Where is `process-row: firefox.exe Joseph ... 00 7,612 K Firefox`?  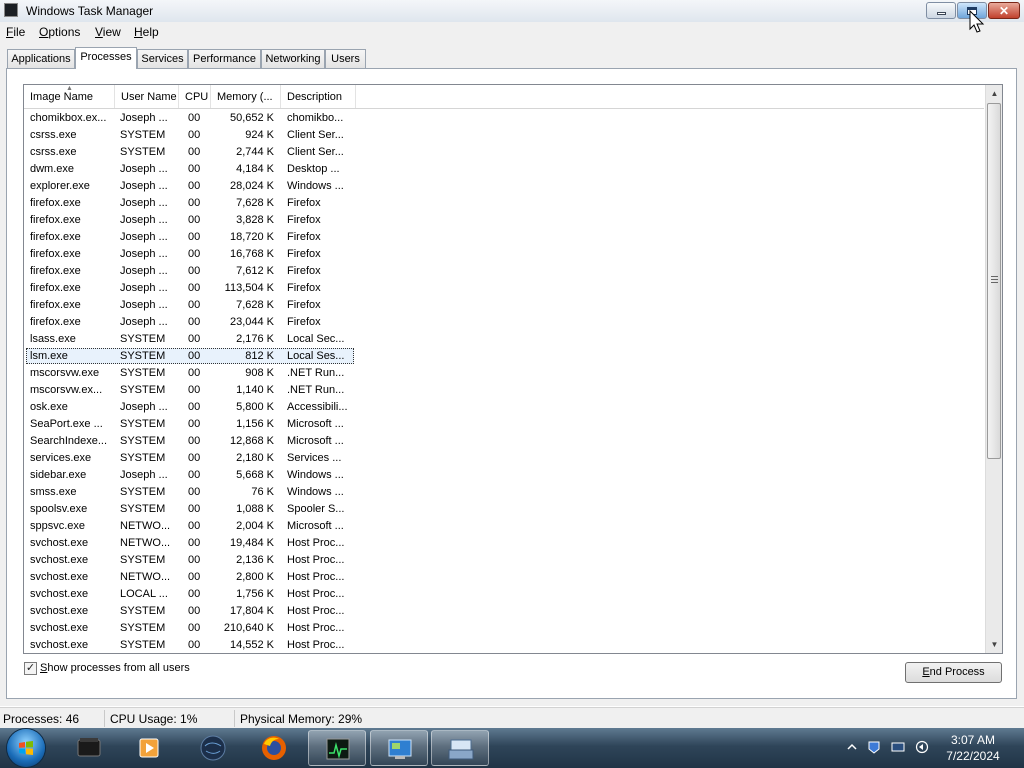 process-row: firefox.exe Joseph ... 00 7,612 K Firefox is located at coordinates (504, 271).